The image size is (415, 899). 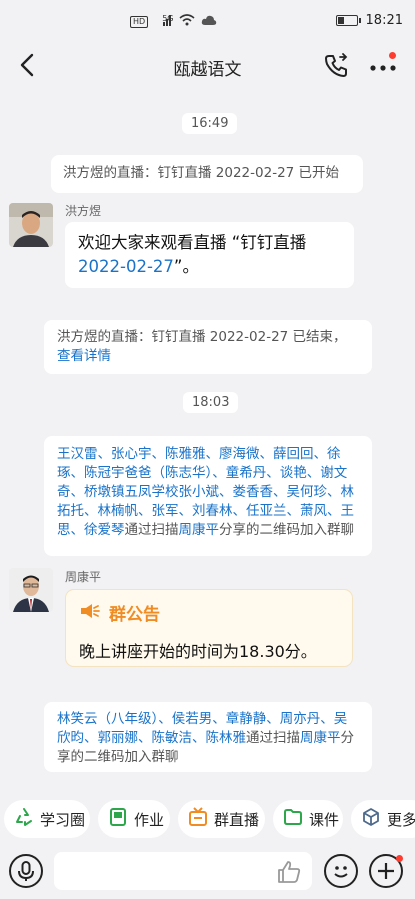 What do you see at coordinates (90, 613) in the screenshot?
I see `megaphone-icon` at bounding box center [90, 613].